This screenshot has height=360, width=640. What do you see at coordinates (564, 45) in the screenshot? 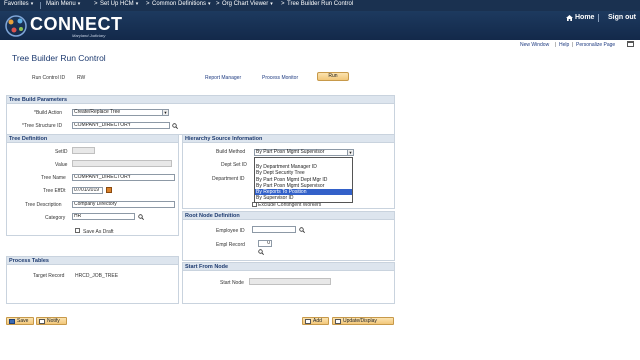
I see `help-link: Help` at bounding box center [564, 45].